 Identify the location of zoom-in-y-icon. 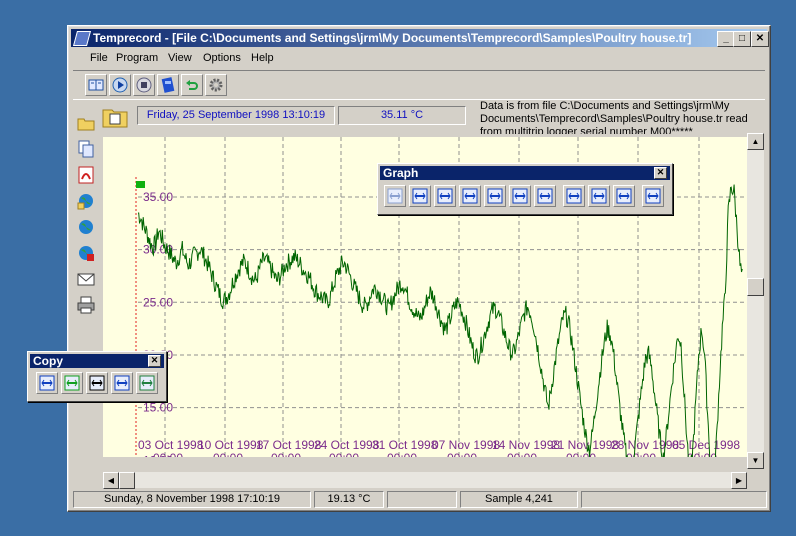
(520, 196).